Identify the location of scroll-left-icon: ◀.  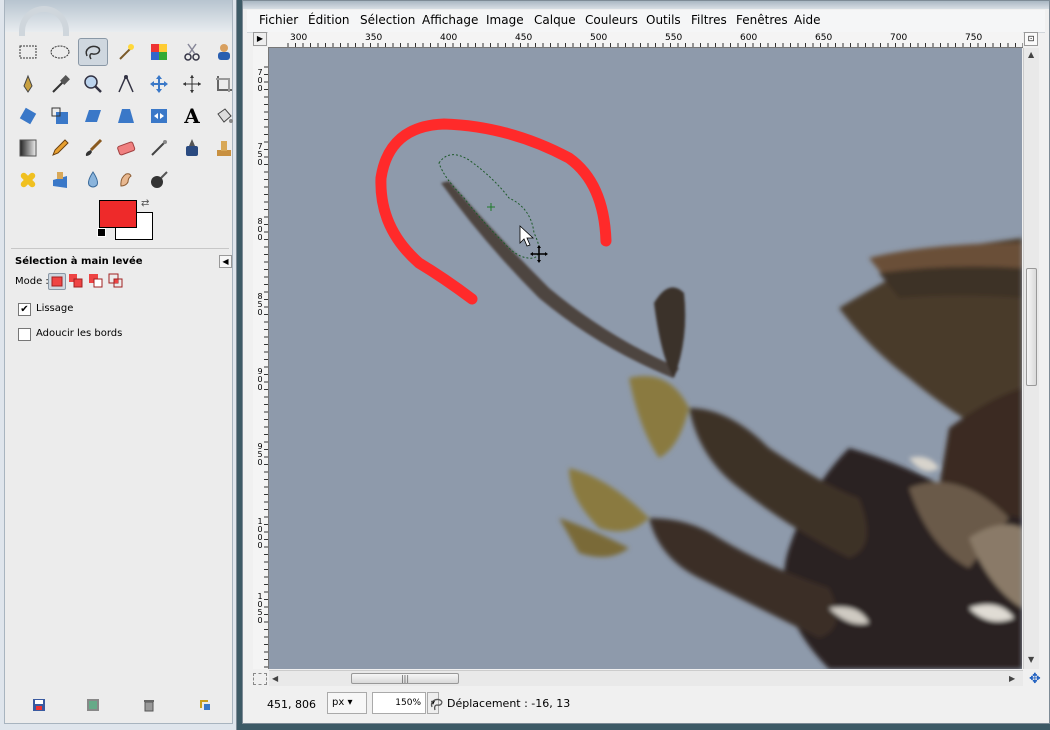
(275, 678).